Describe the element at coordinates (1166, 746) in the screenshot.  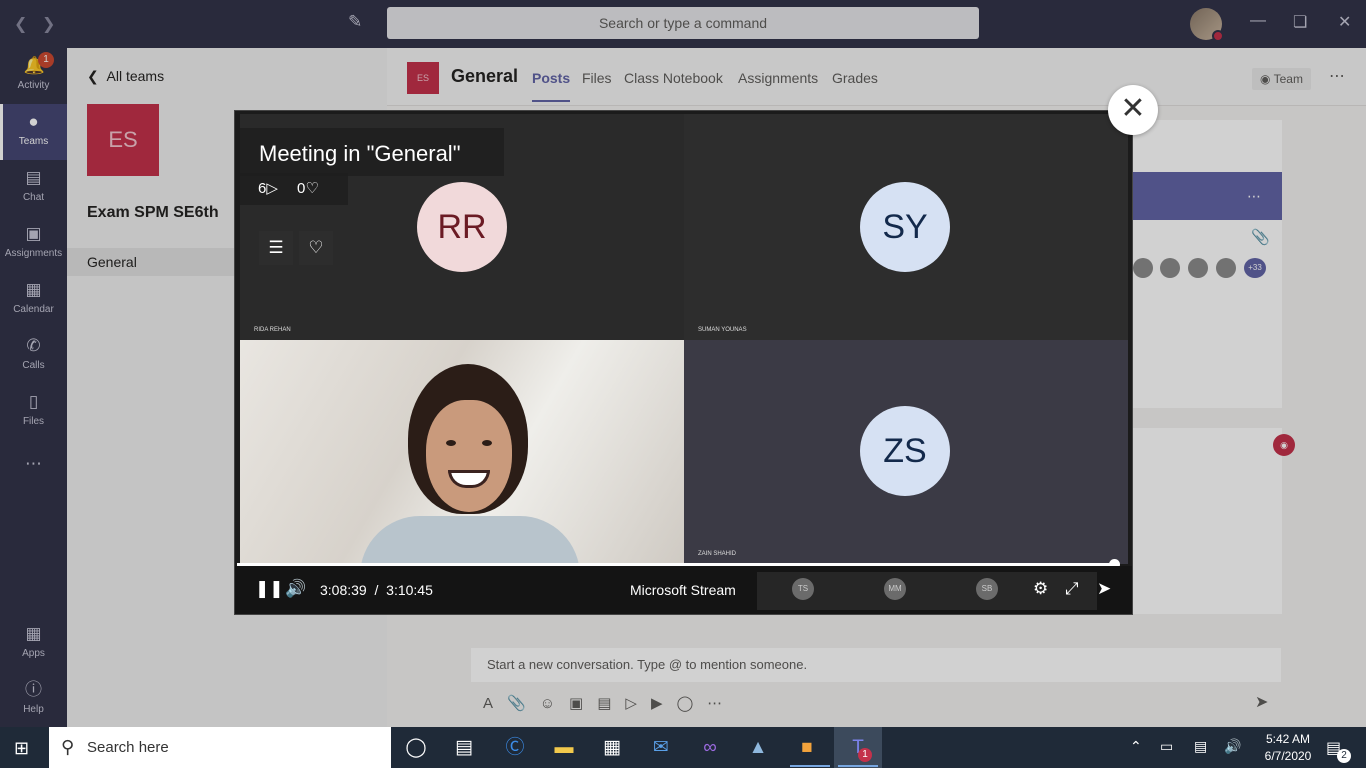
I see `battery-icon: ▭` at that location.